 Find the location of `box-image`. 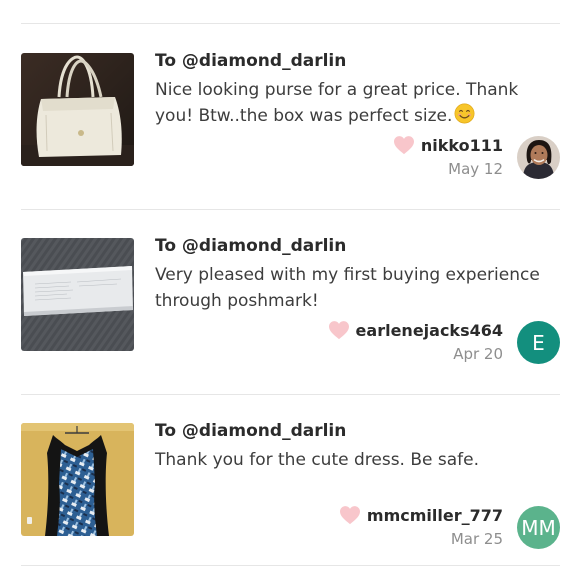

box-image is located at coordinates (77, 294).